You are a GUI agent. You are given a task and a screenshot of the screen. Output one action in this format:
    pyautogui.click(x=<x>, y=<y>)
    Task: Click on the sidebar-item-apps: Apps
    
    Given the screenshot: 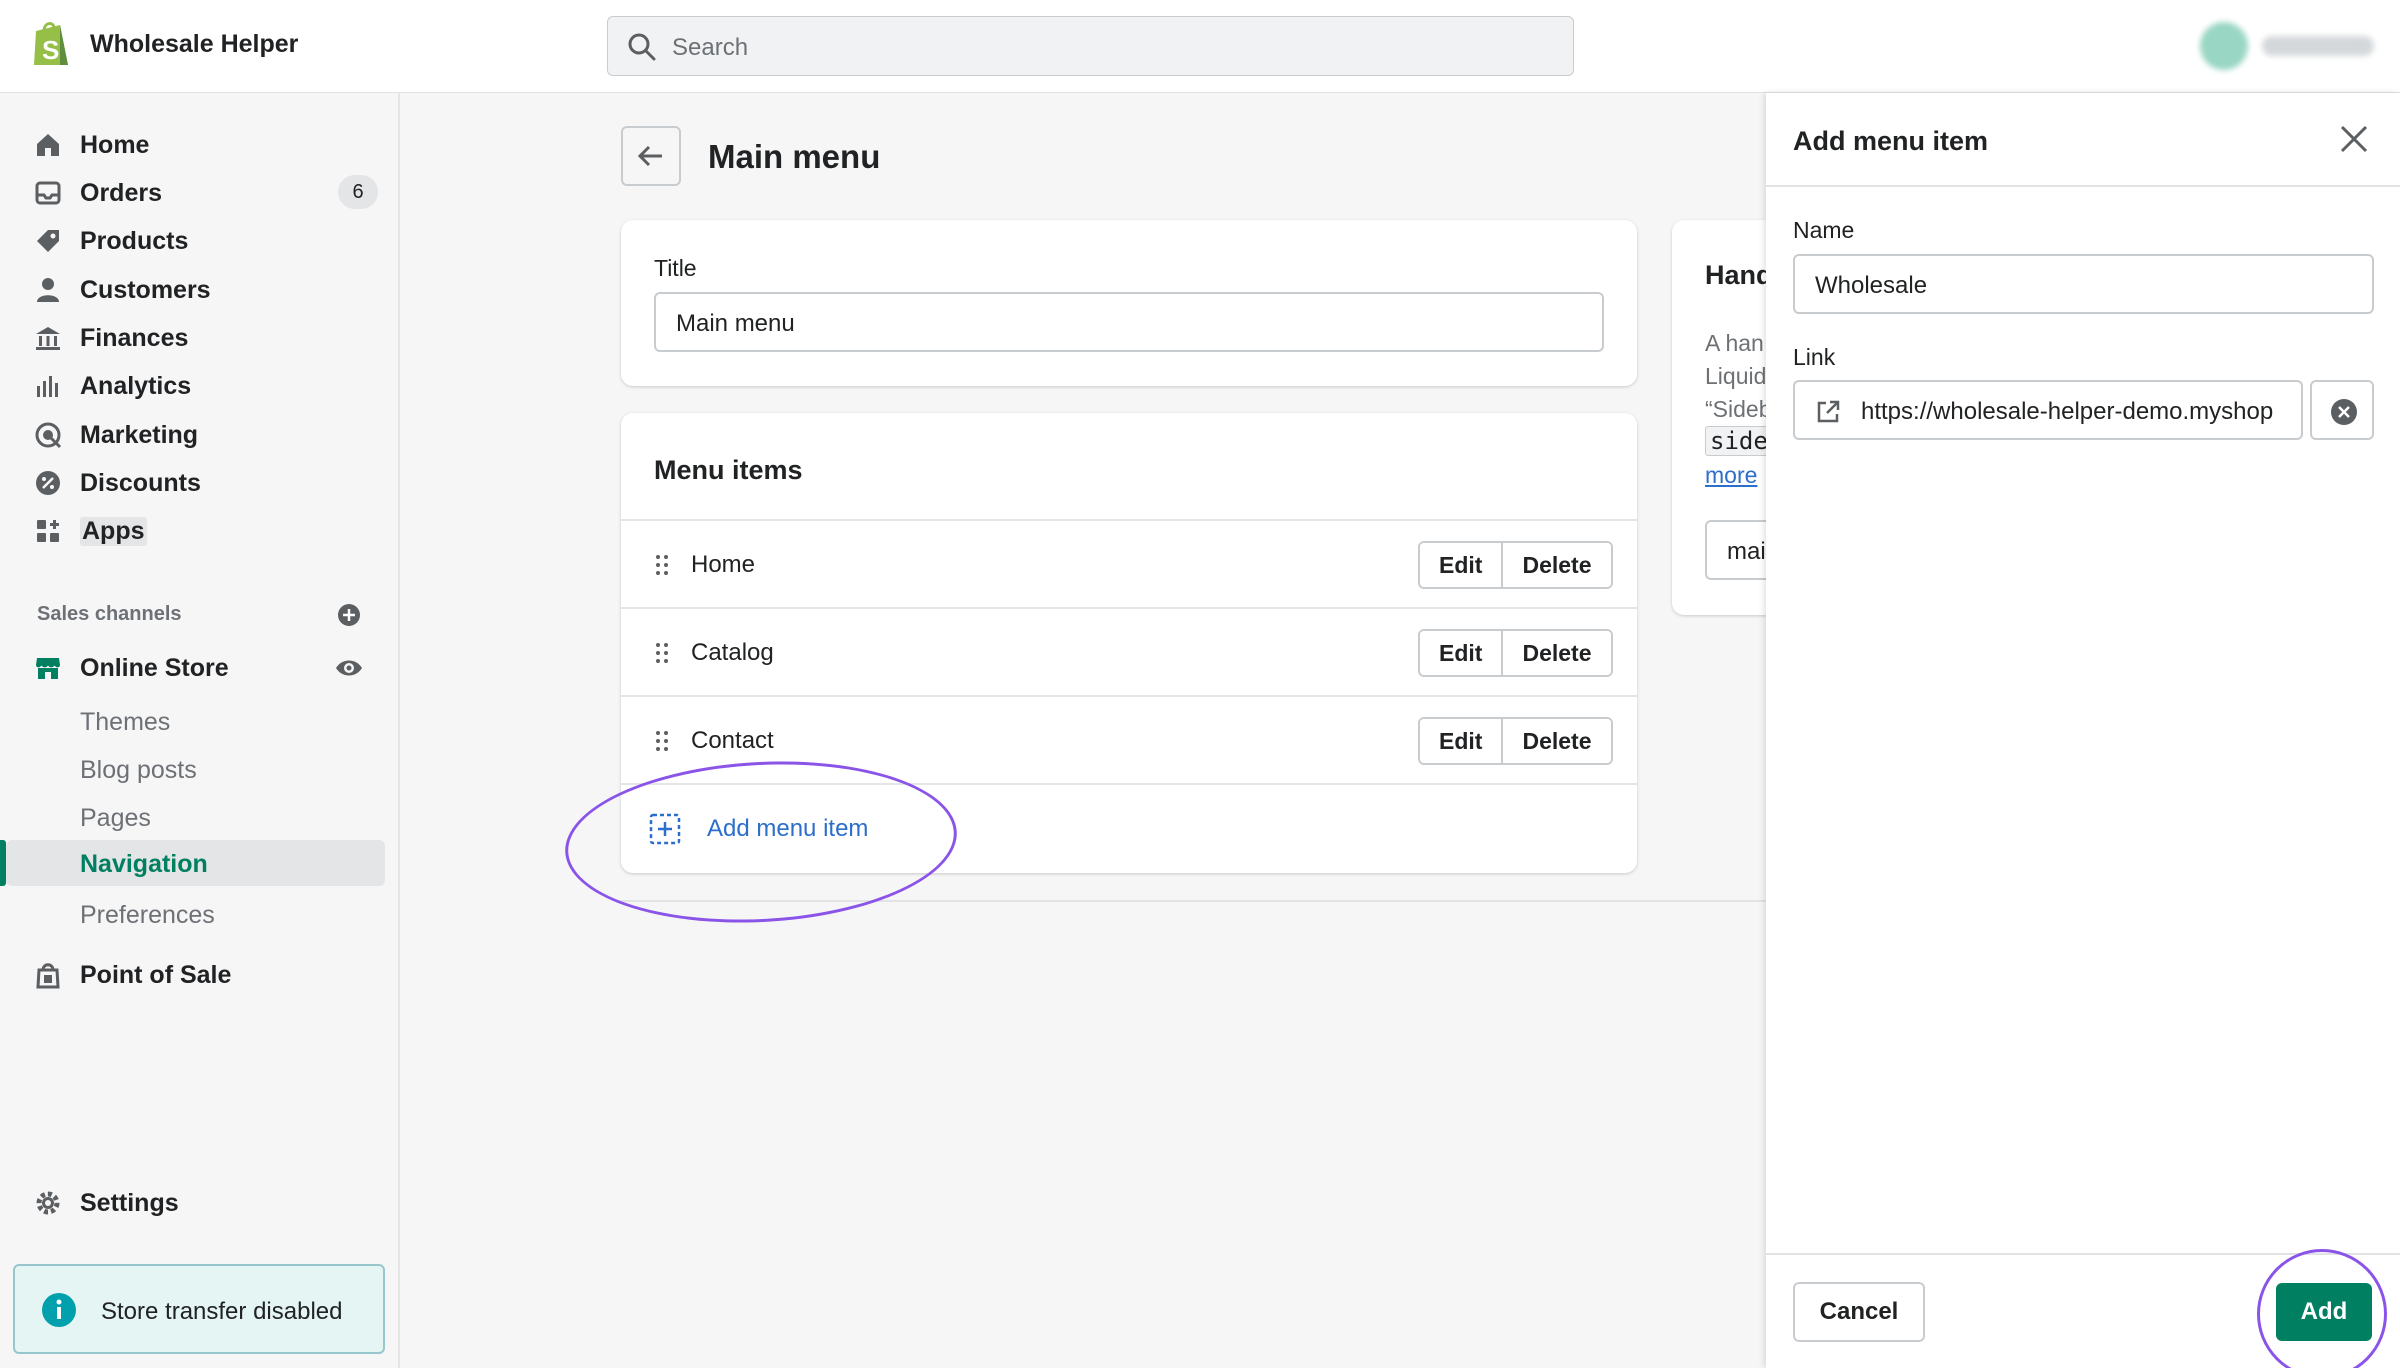 What is the action you would take?
    pyautogui.click(x=200, y=530)
    